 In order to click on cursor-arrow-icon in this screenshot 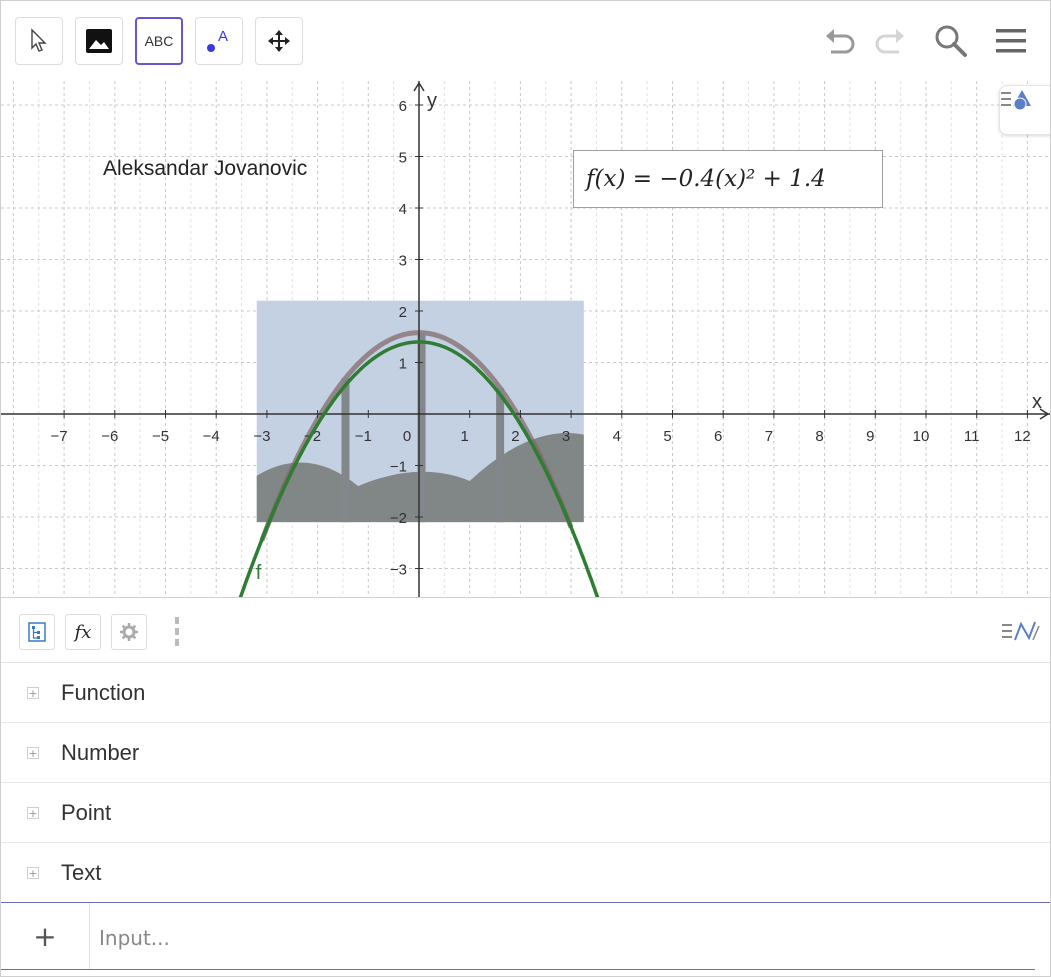, I will do `click(39, 40)`.